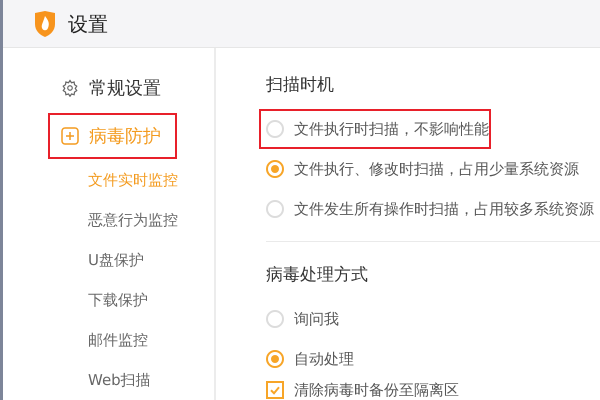 The width and height of the screenshot is (600, 400). What do you see at coordinates (118, 300) in the screenshot?
I see `sidebar-subitem: 下载保护` at bounding box center [118, 300].